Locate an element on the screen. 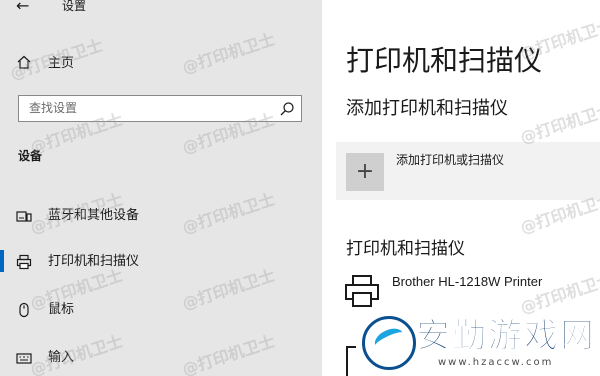  watermark: @打印机卫士 is located at coordinates (558, 123).